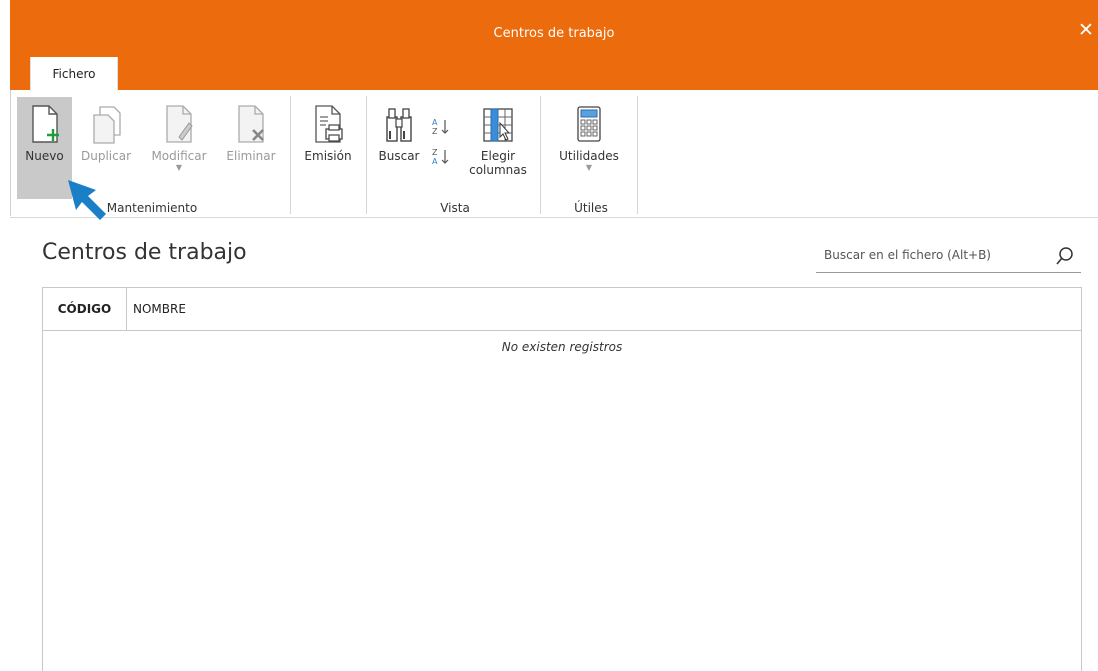  What do you see at coordinates (179, 148) in the screenshot?
I see `modificar-button: Modificar ▼` at bounding box center [179, 148].